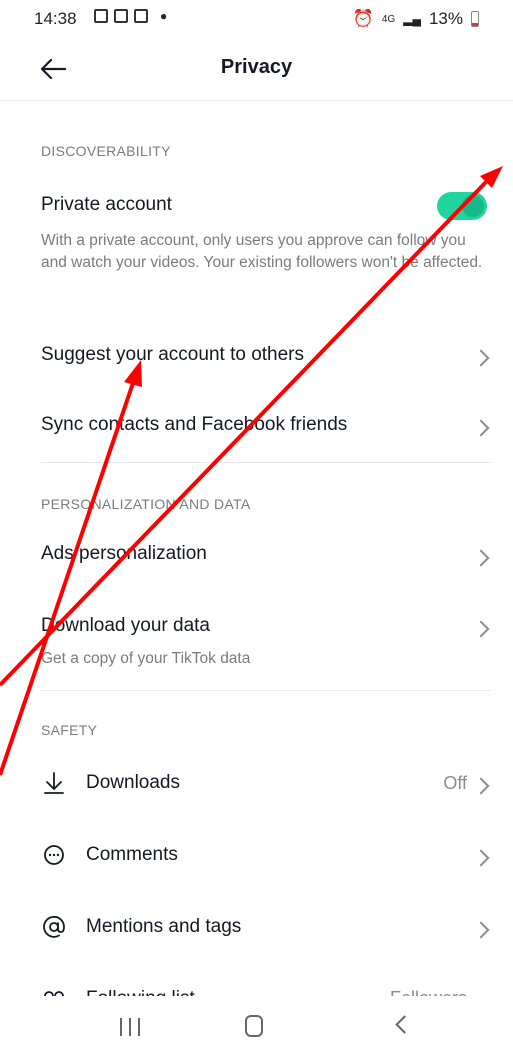 This screenshot has height=1041, width=513. What do you see at coordinates (106, 151) in the screenshot?
I see `section-label-discoverability: DISCOVERABILITY` at bounding box center [106, 151].